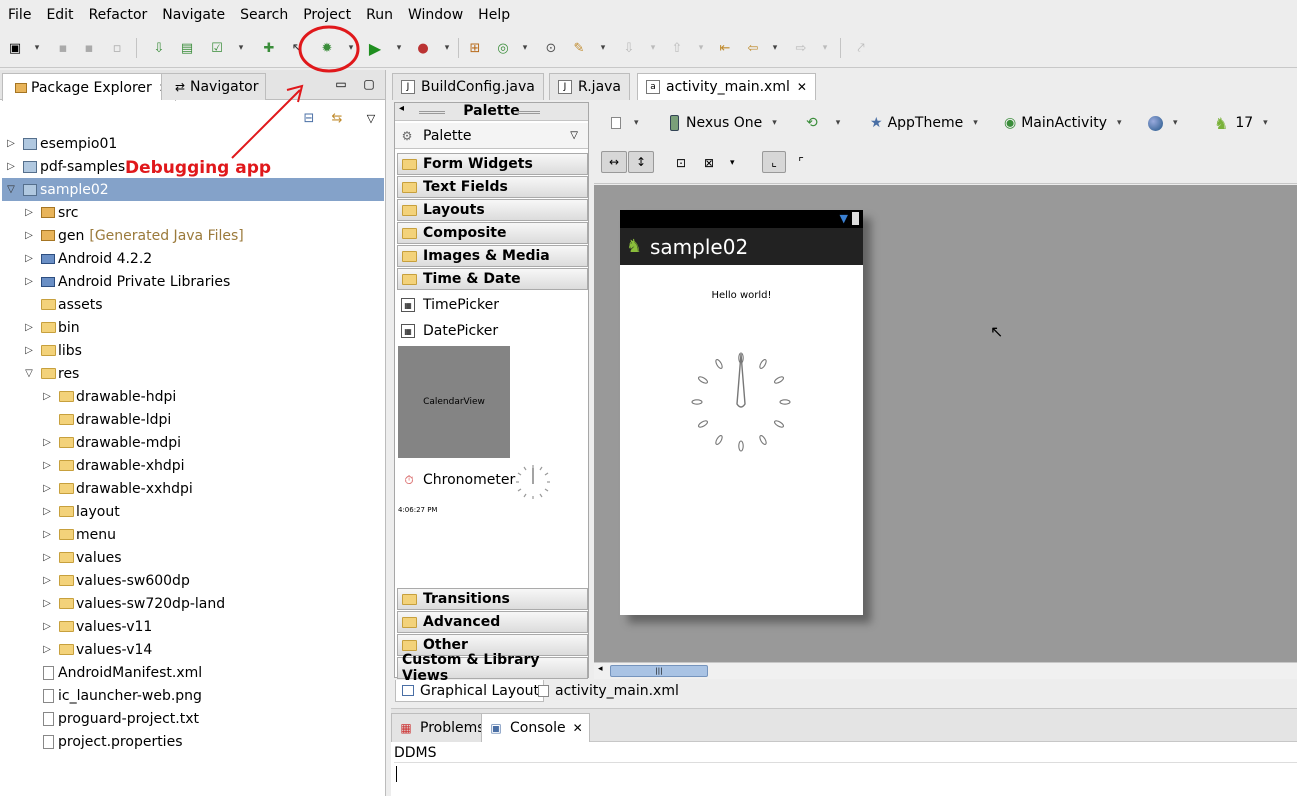 This screenshot has height=796, width=1297. I want to click on menu-project: Project, so click(331, 15).